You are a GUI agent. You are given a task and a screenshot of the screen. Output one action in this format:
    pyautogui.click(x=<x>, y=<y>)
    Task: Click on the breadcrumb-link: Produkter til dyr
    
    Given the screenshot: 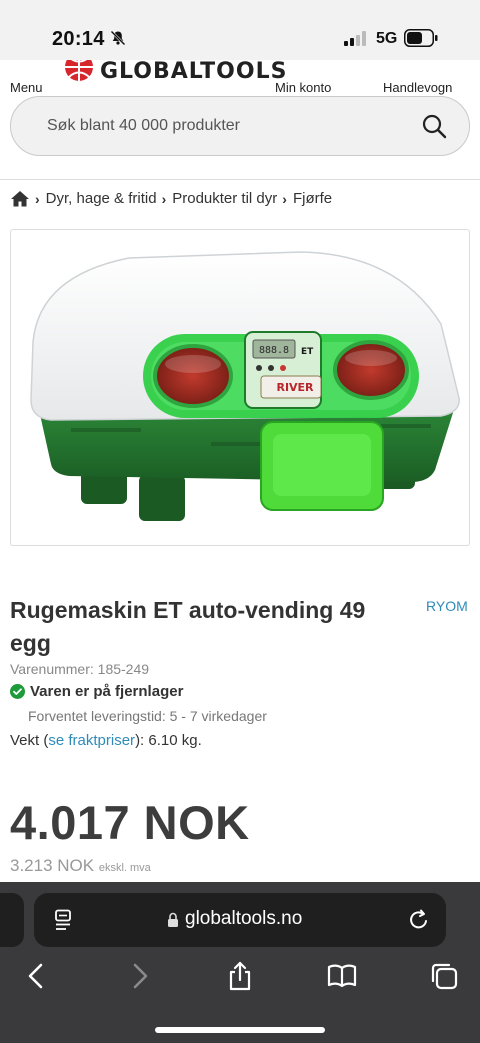 What is the action you would take?
    pyautogui.click(x=224, y=198)
    